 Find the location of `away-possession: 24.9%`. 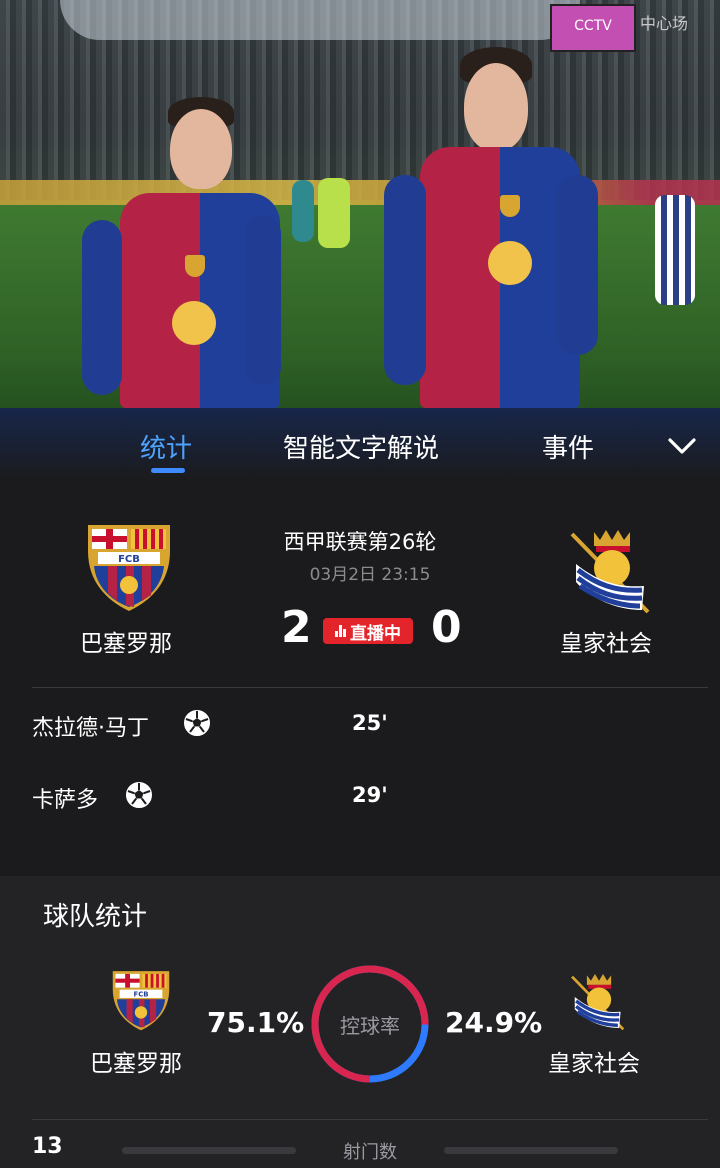

away-possession: 24.9% is located at coordinates (494, 1022).